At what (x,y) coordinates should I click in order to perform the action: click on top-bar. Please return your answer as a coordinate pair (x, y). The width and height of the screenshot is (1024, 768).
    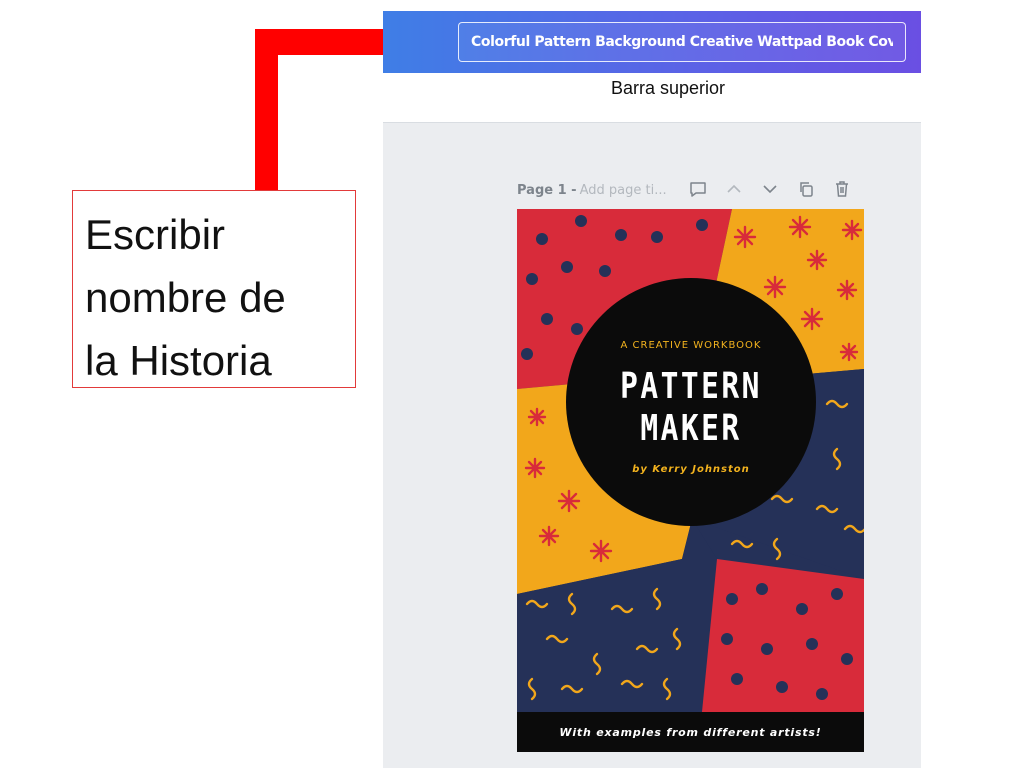
    Looking at the image, I should click on (652, 42).